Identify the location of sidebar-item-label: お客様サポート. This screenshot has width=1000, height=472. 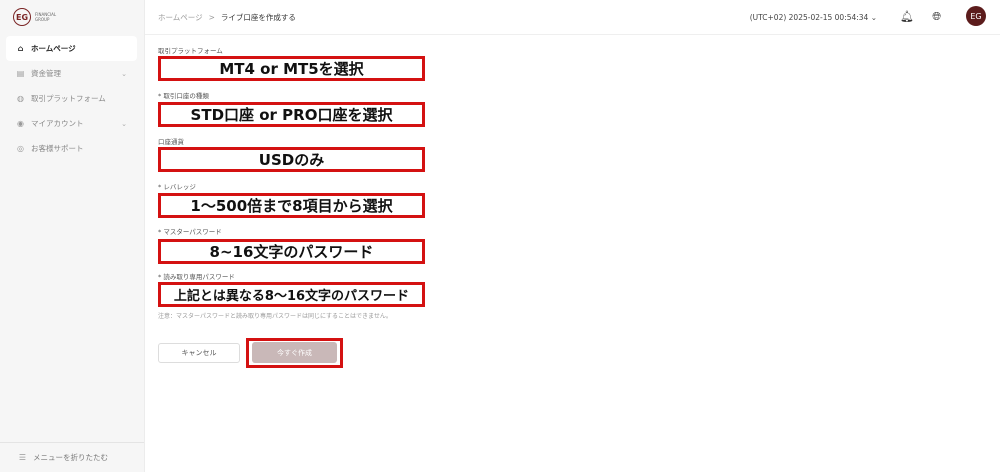
(57, 148).